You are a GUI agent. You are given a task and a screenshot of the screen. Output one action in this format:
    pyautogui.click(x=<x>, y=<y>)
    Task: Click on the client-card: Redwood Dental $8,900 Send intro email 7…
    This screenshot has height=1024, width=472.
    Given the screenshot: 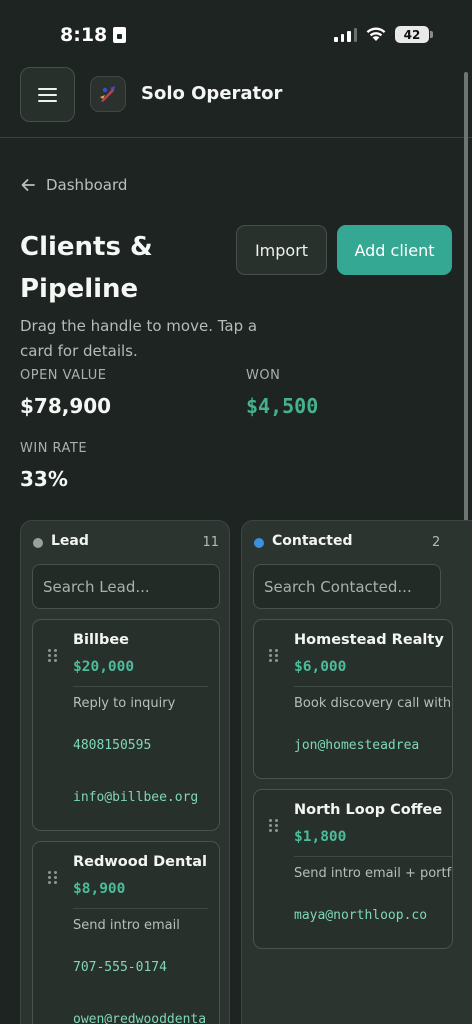 What is the action you would take?
    pyautogui.click(x=126, y=932)
    